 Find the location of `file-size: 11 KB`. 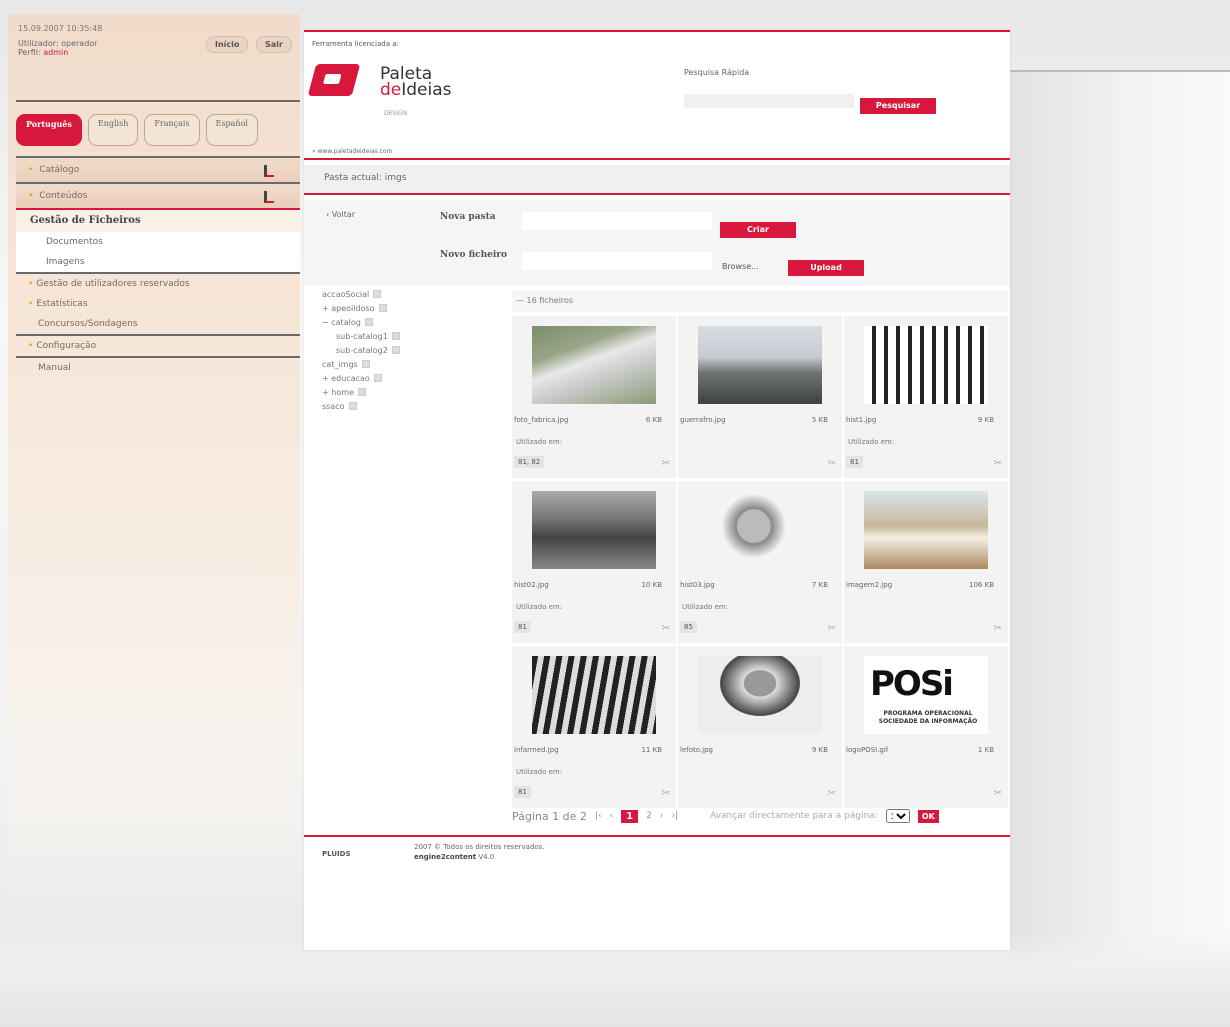

file-size: 11 KB is located at coordinates (651, 750).